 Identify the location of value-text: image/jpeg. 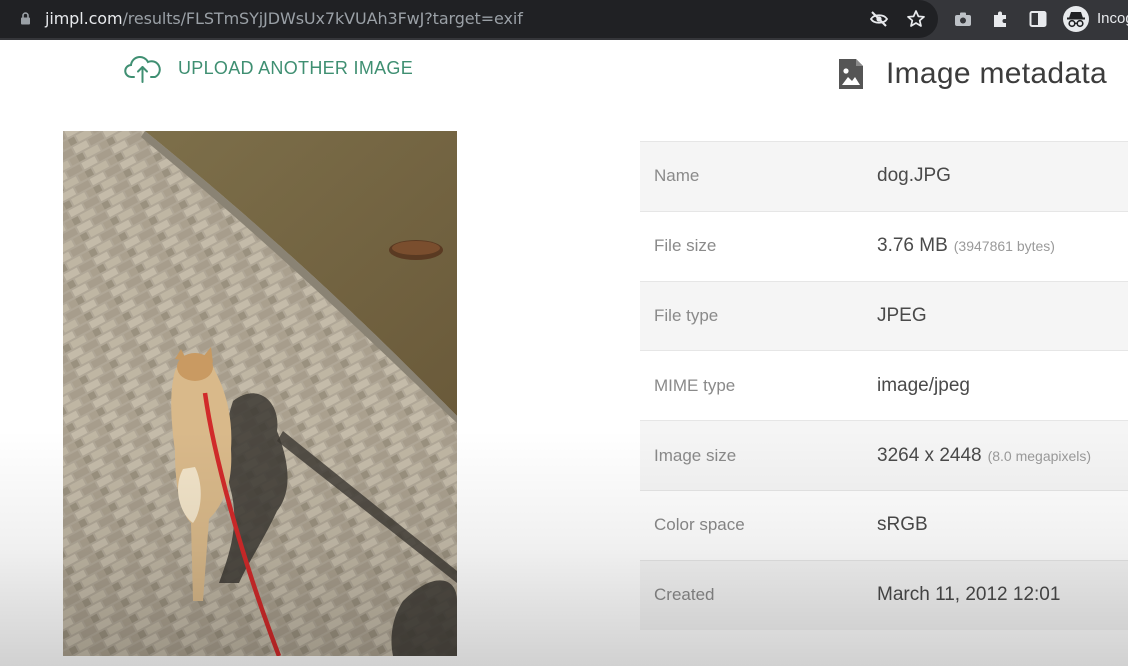
(923, 385).